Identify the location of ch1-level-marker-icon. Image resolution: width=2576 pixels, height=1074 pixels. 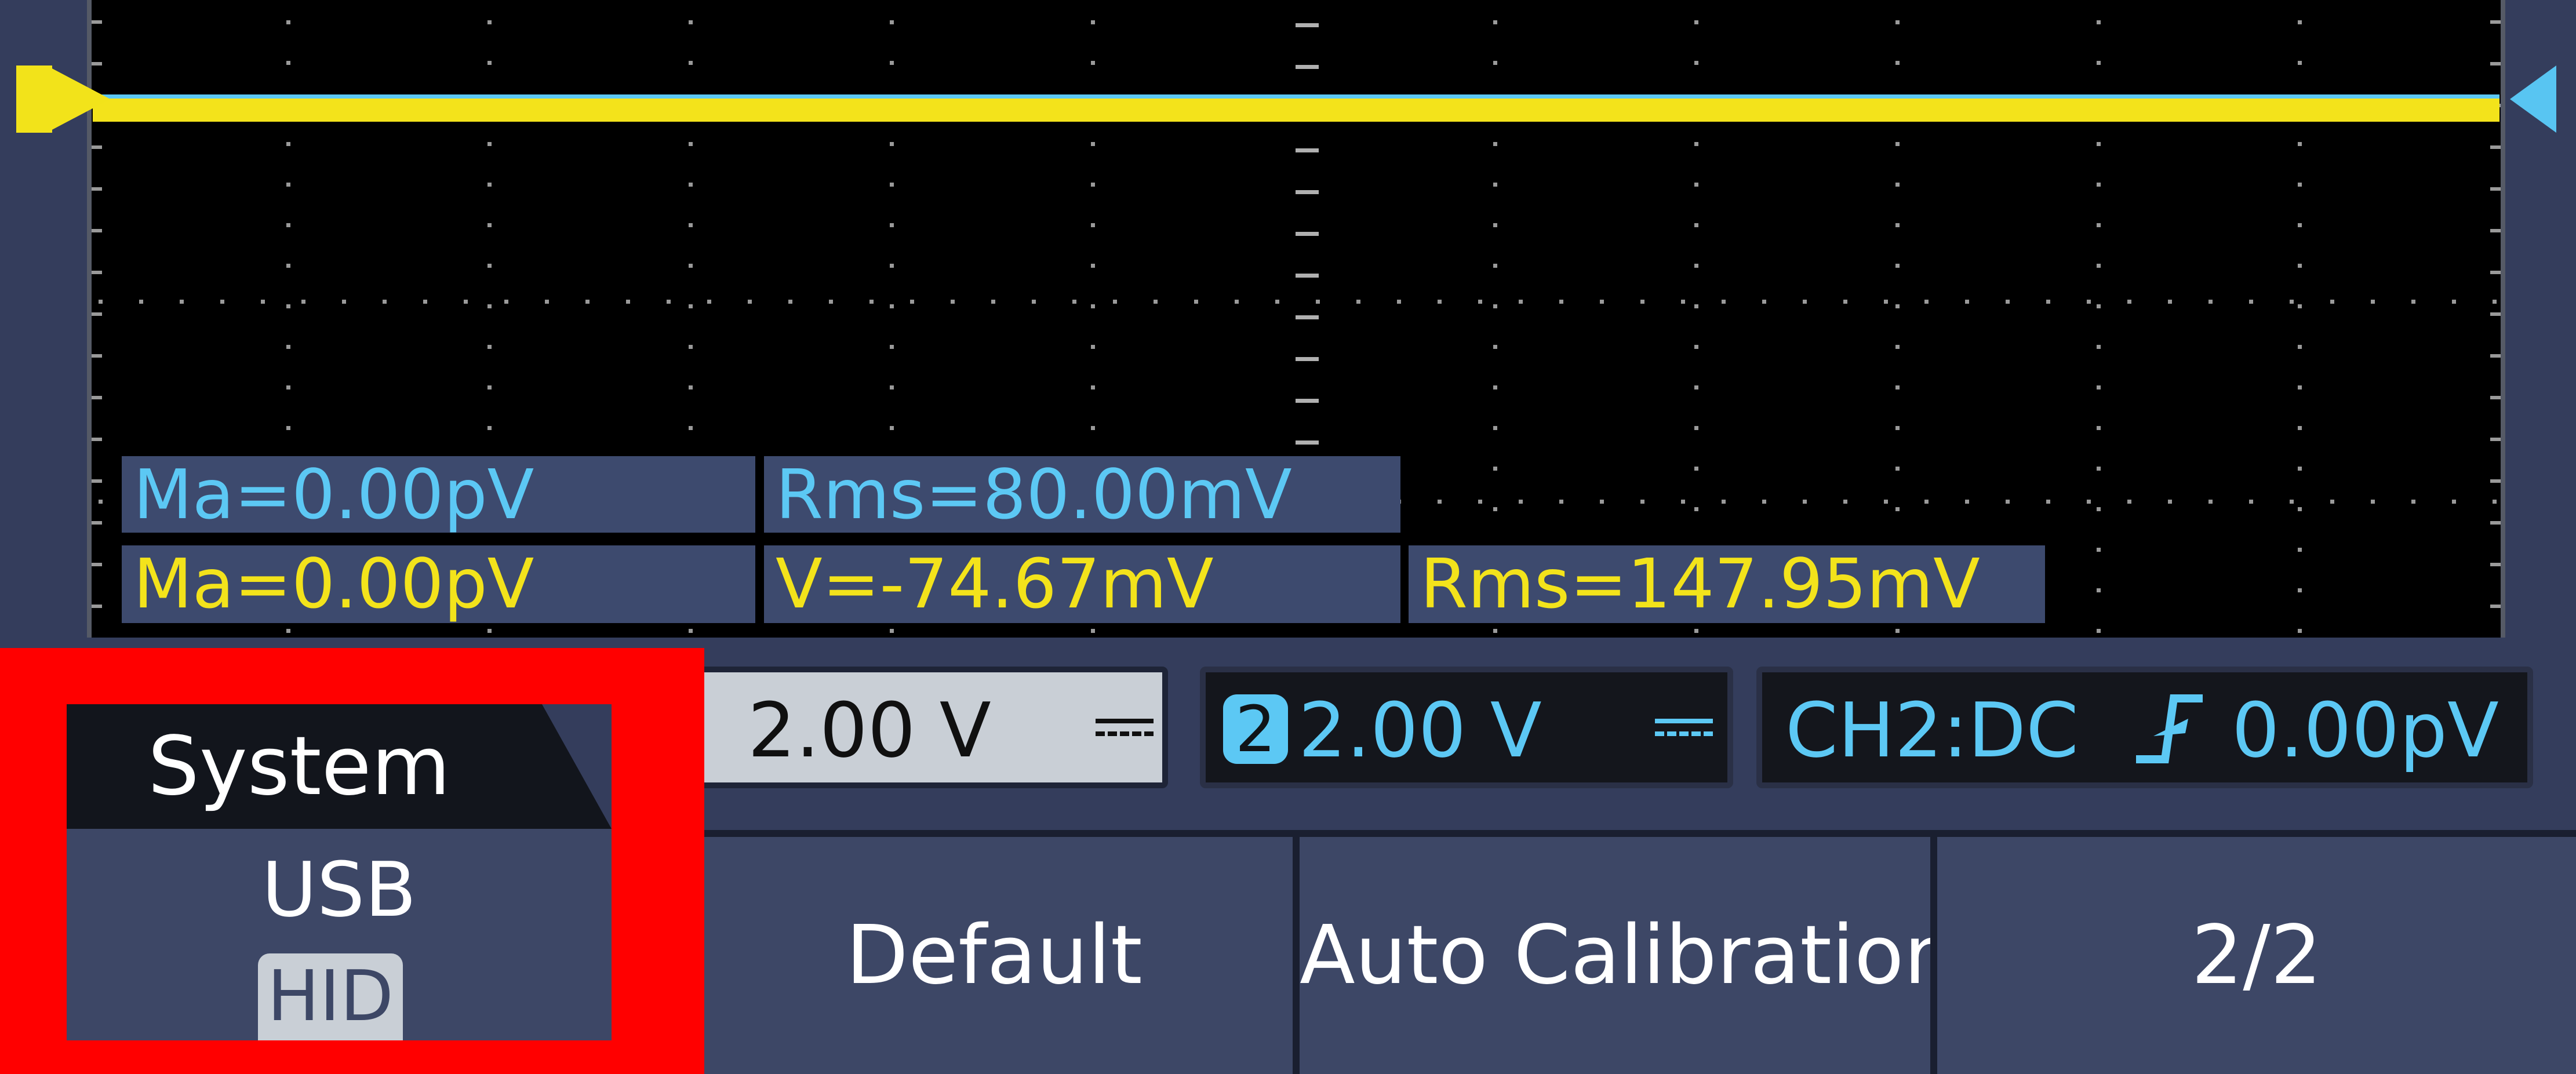
(78, 99).